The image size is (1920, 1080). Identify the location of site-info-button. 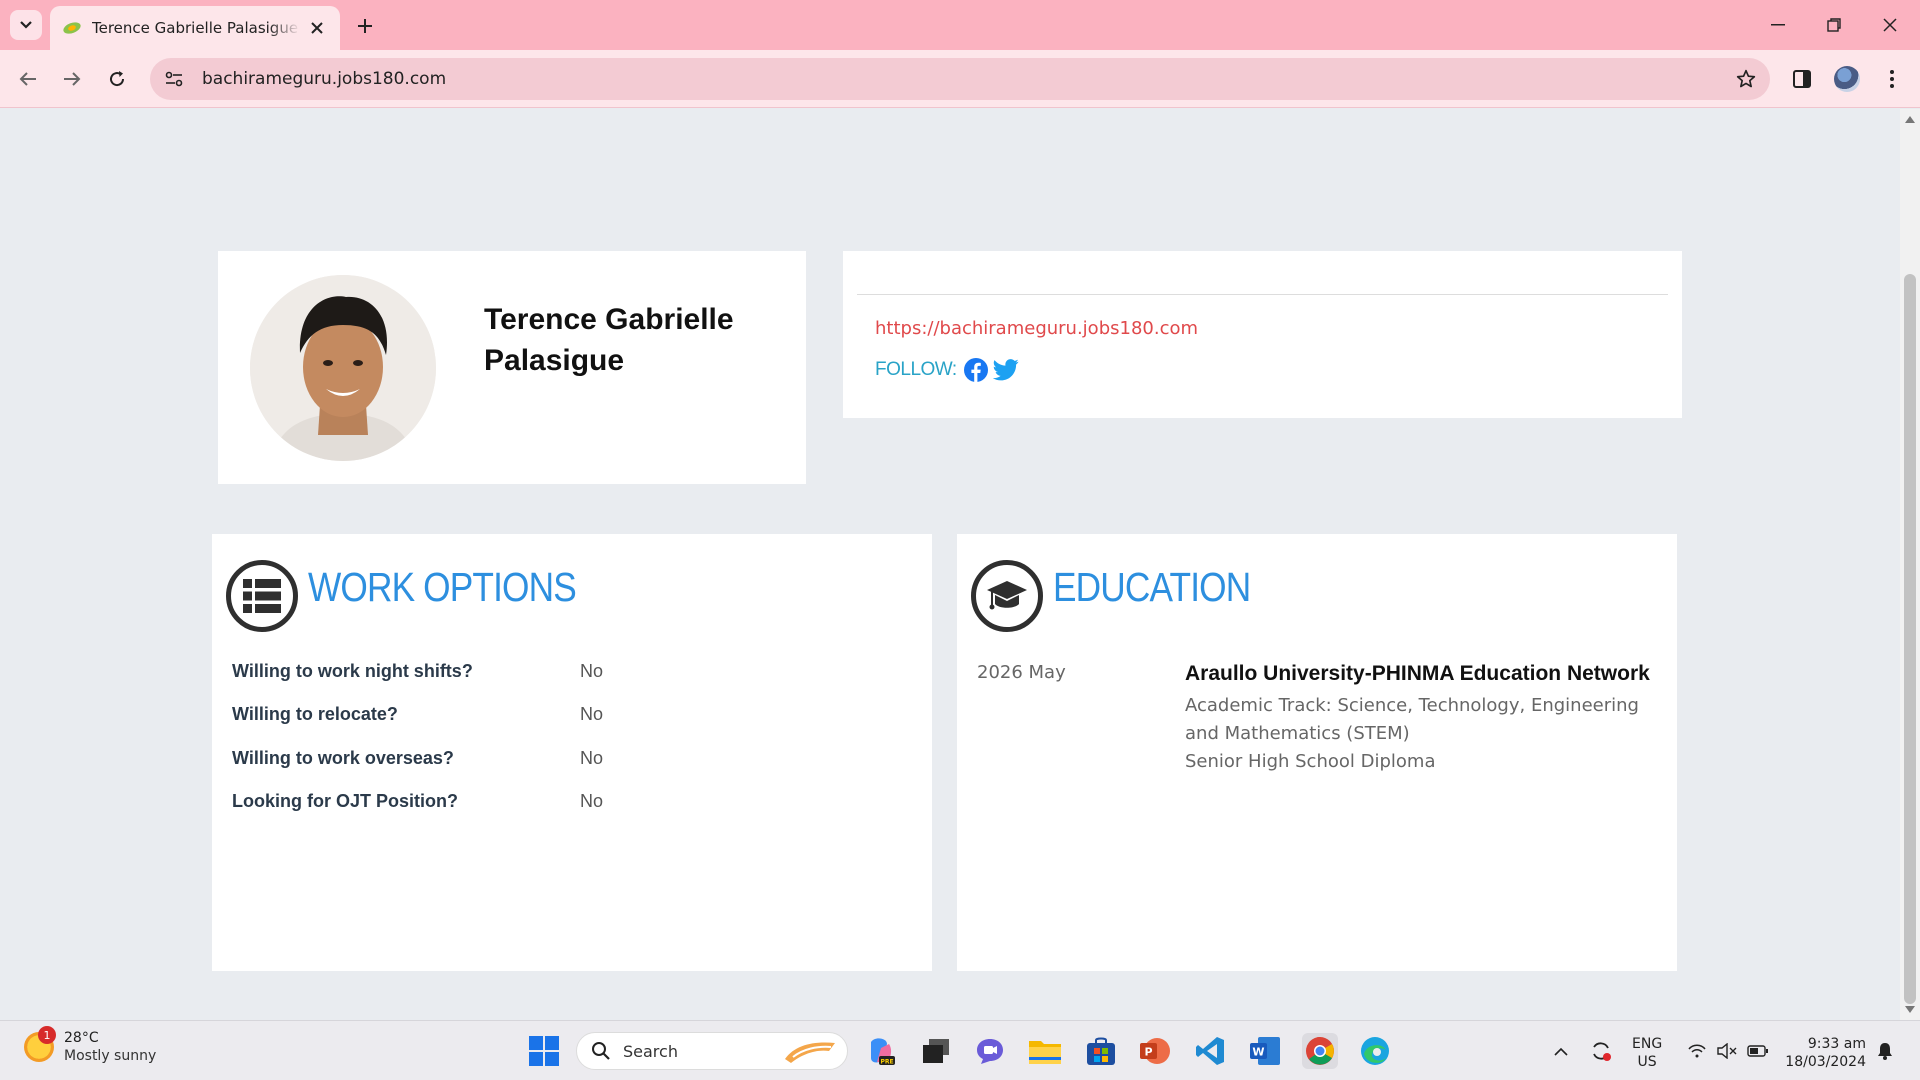
(174, 79).